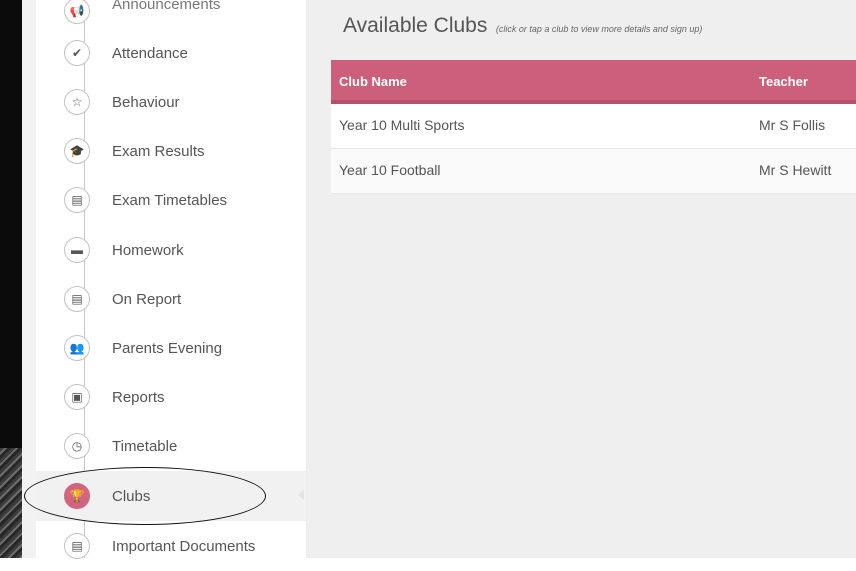  I want to click on sidebar-item-parents-evening: 👥 Parents Evening, so click(171, 348).